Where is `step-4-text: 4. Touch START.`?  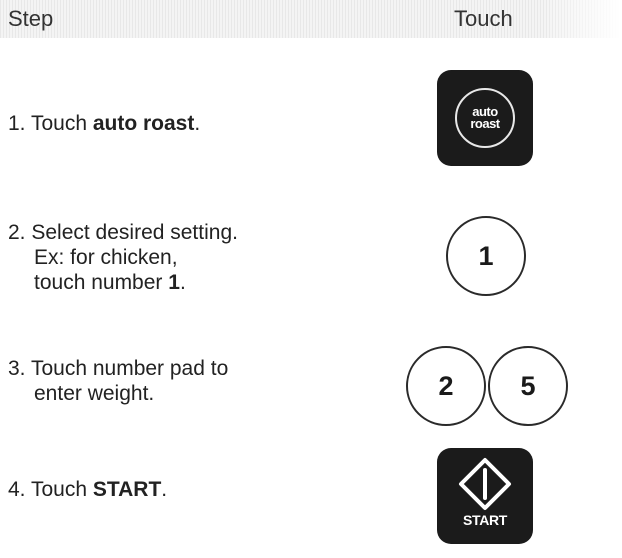 step-4-text: 4. Touch START. is located at coordinates (87, 489).